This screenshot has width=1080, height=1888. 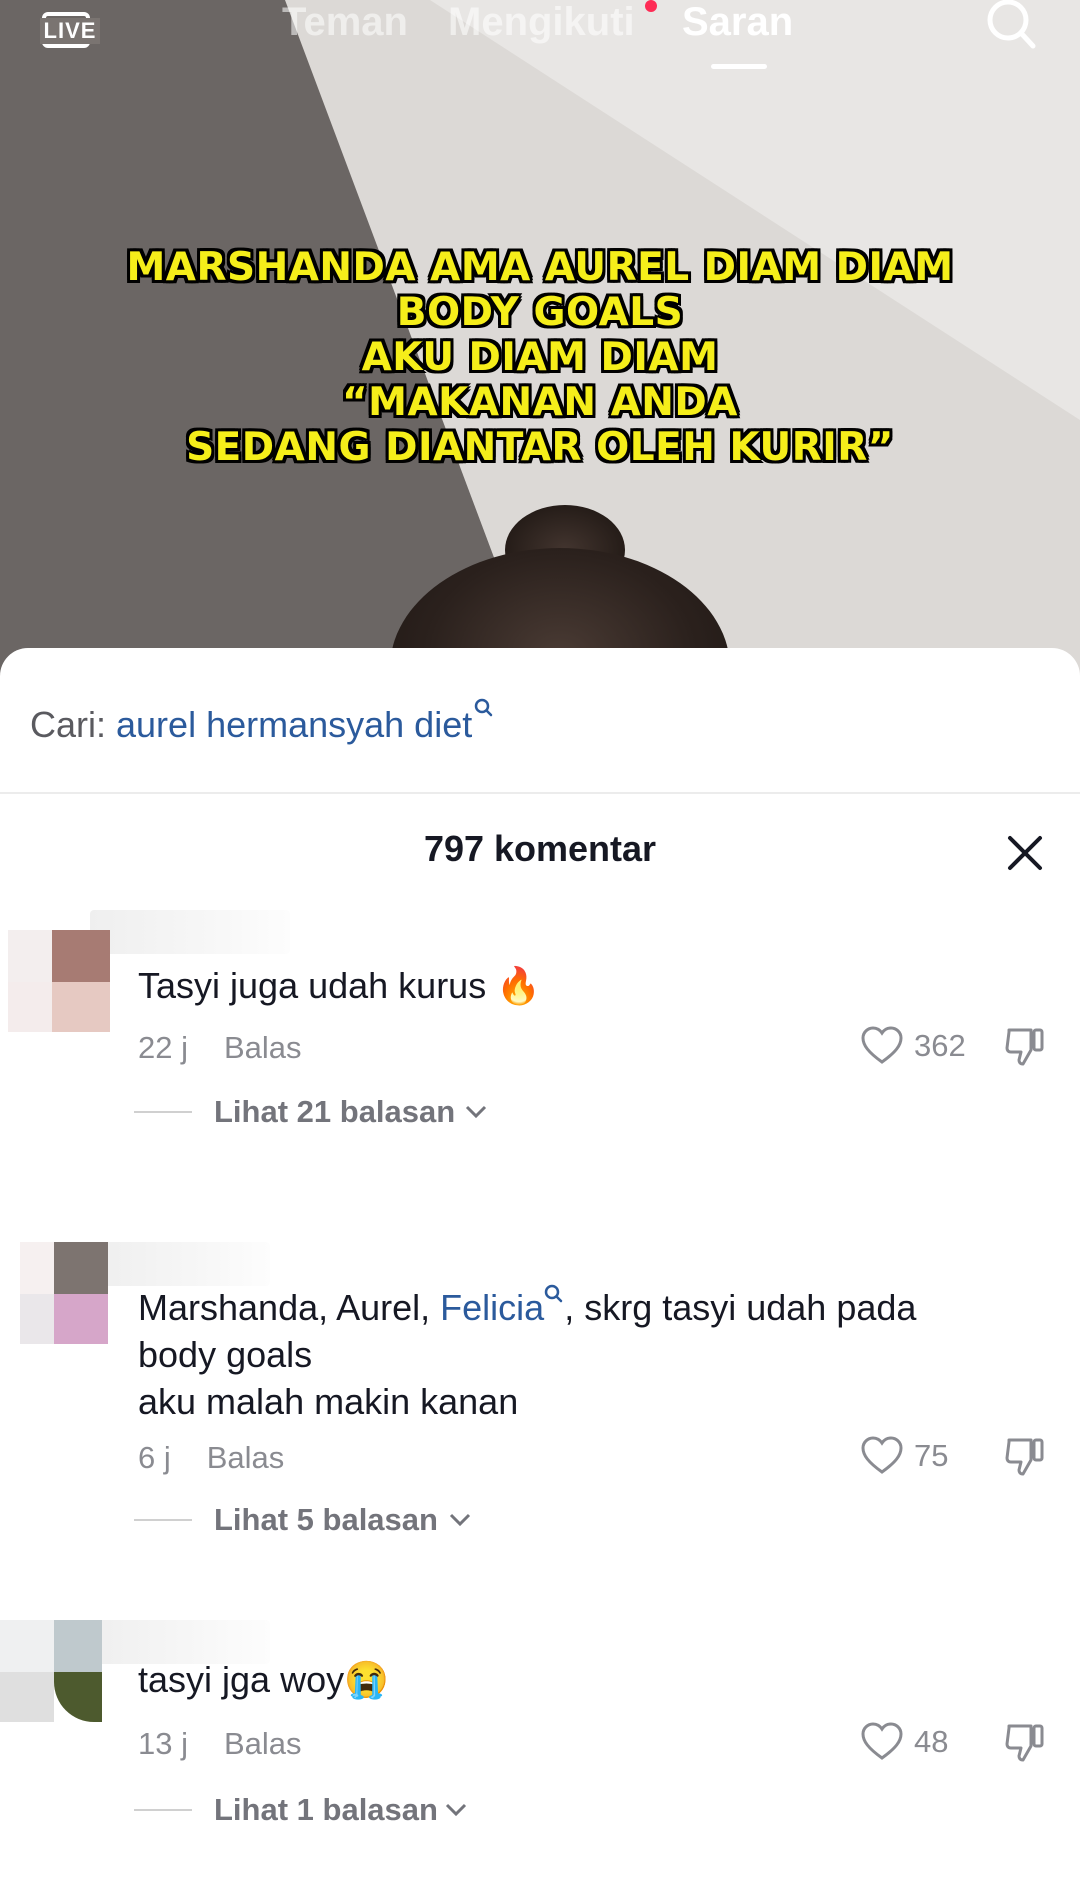 What do you see at coordinates (163, 1047) in the screenshot?
I see `comment-time: 22 j` at bounding box center [163, 1047].